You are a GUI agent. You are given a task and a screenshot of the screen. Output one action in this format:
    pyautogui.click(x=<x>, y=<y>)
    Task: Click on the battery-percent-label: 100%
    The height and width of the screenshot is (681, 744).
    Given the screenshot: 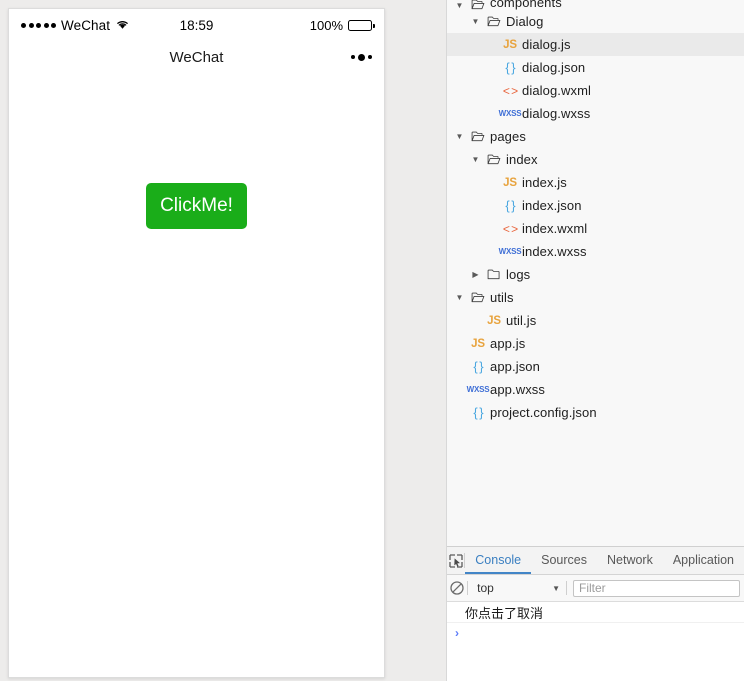 What is the action you would take?
    pyautogui.click(x=326, y=25)
    